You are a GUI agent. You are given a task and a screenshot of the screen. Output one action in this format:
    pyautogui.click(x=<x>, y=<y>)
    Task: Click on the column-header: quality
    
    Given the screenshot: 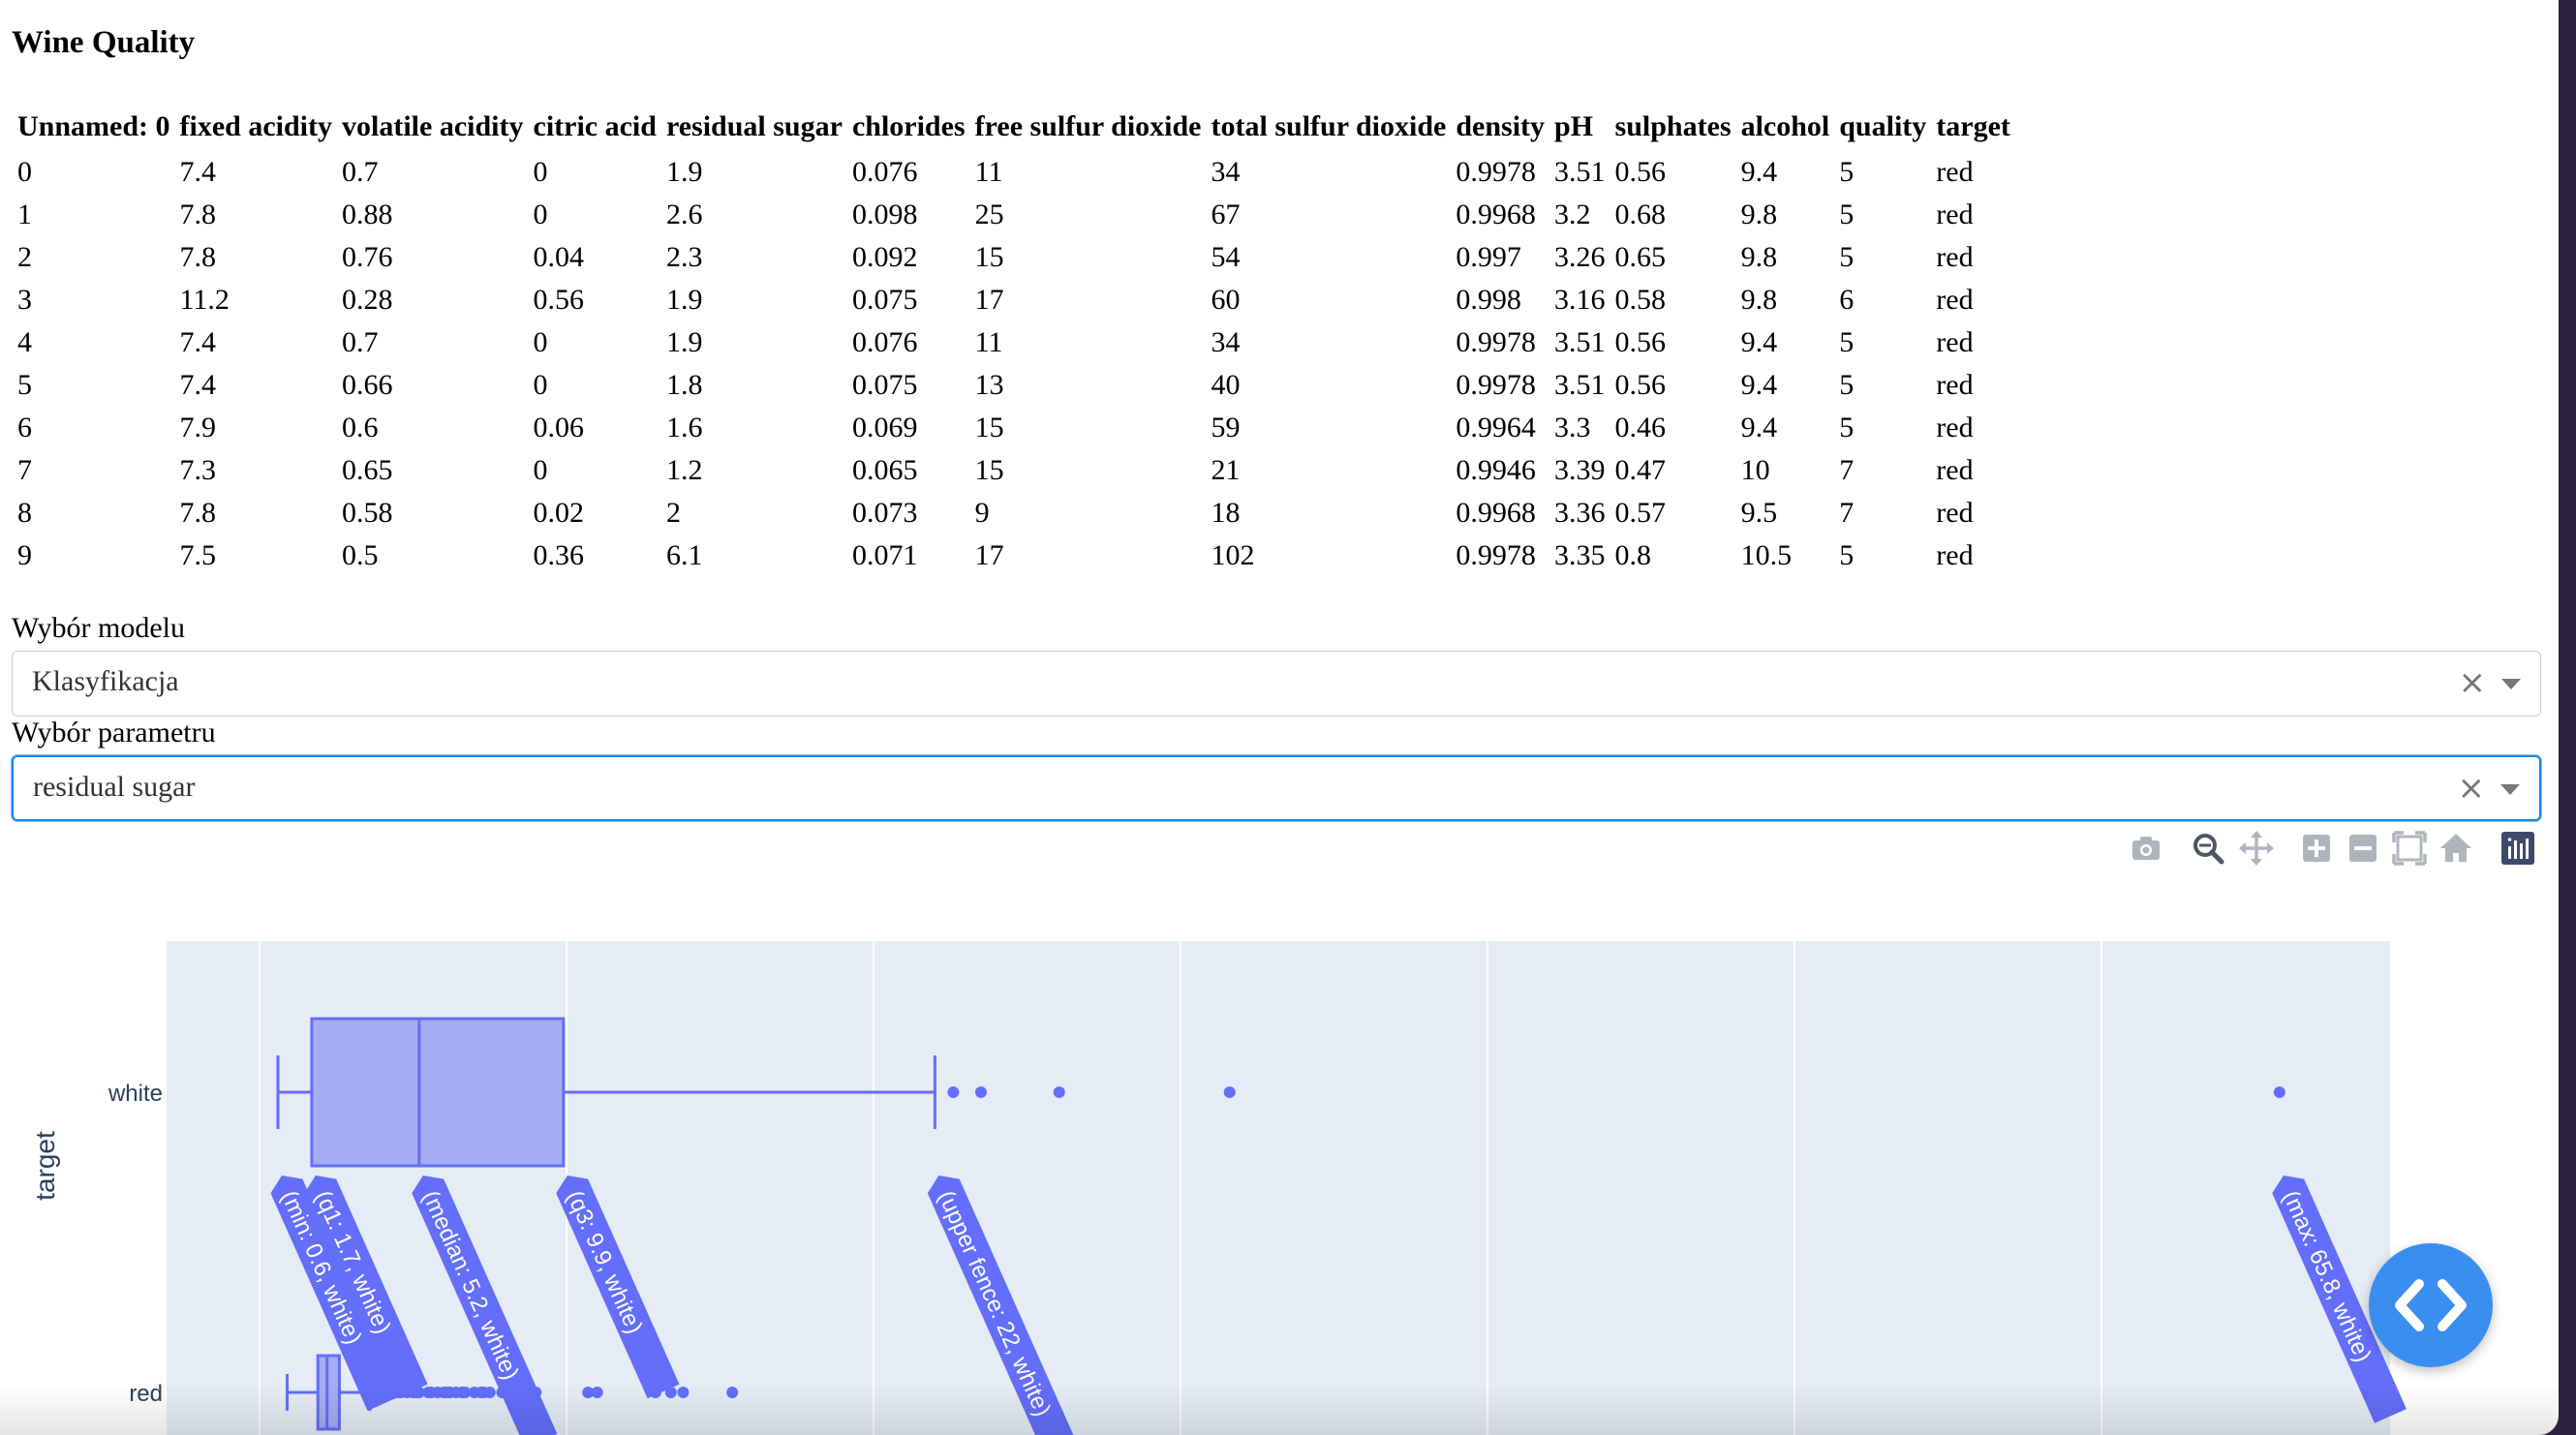 What is the action you would take?
    pyautogui.click(x=1883, y=126)
    